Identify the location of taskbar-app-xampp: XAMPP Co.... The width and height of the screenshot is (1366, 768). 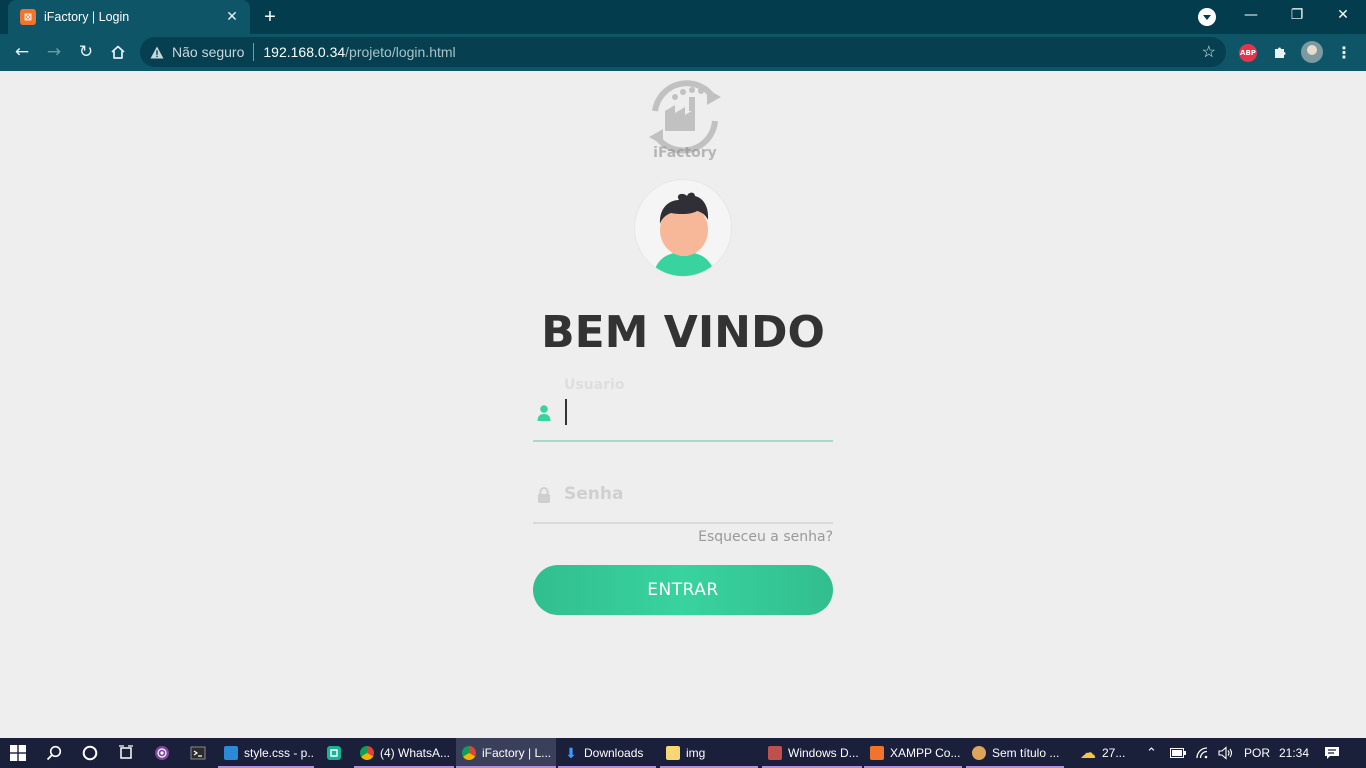
(913, 753).